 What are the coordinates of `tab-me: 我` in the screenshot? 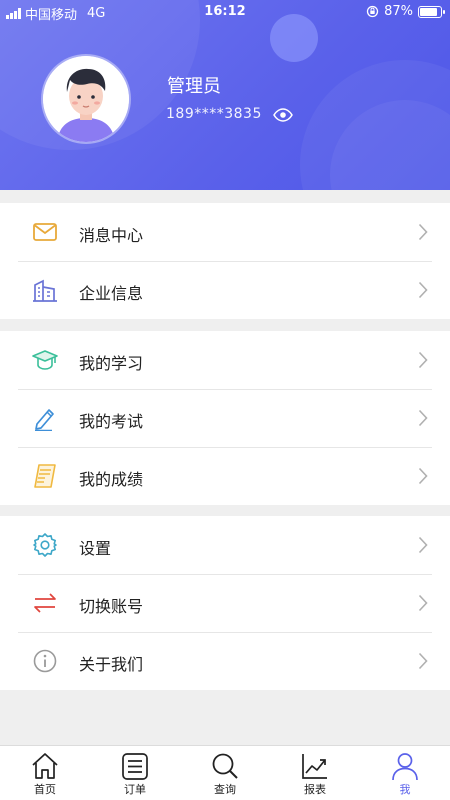 It's located at (405, 773).